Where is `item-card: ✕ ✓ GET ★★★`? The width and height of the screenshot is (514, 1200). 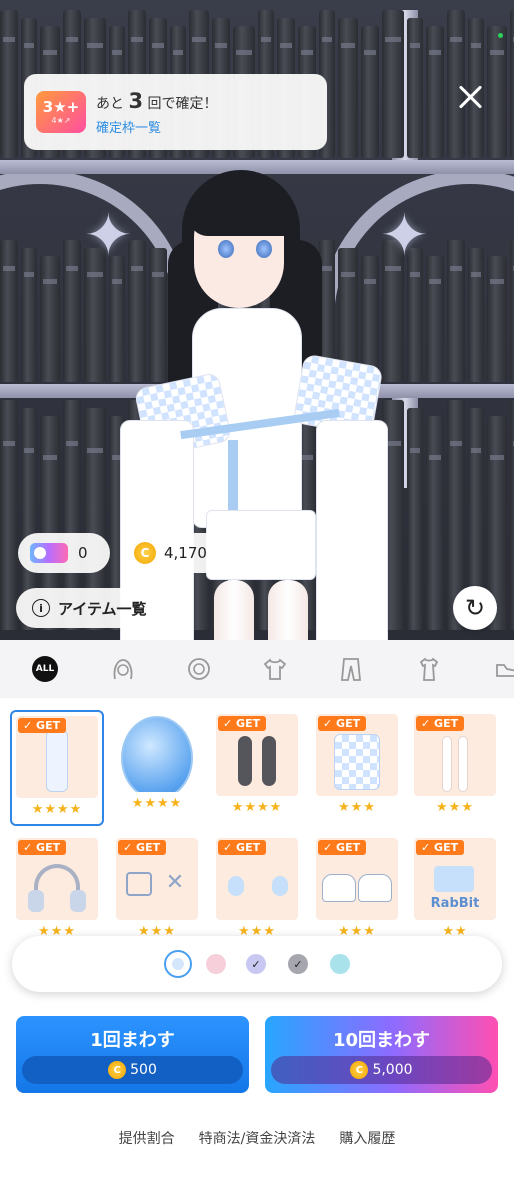
item-card: ✕ ✓ GET ★★★ is located at coordinates (157, 890).